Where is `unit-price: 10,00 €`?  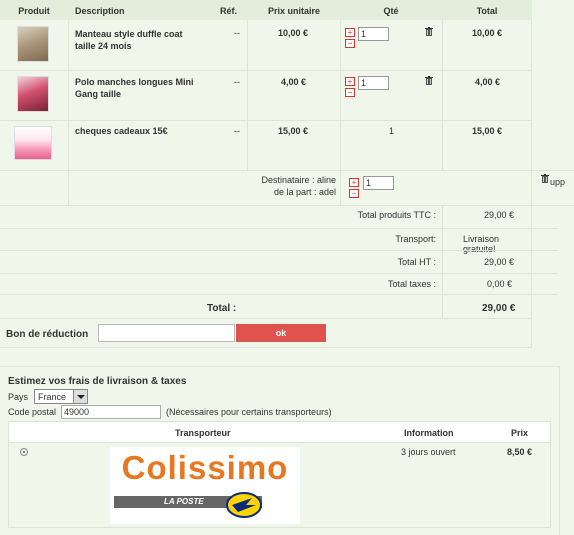 unit-price: 10,00 € is located at coordinates (293, 33).